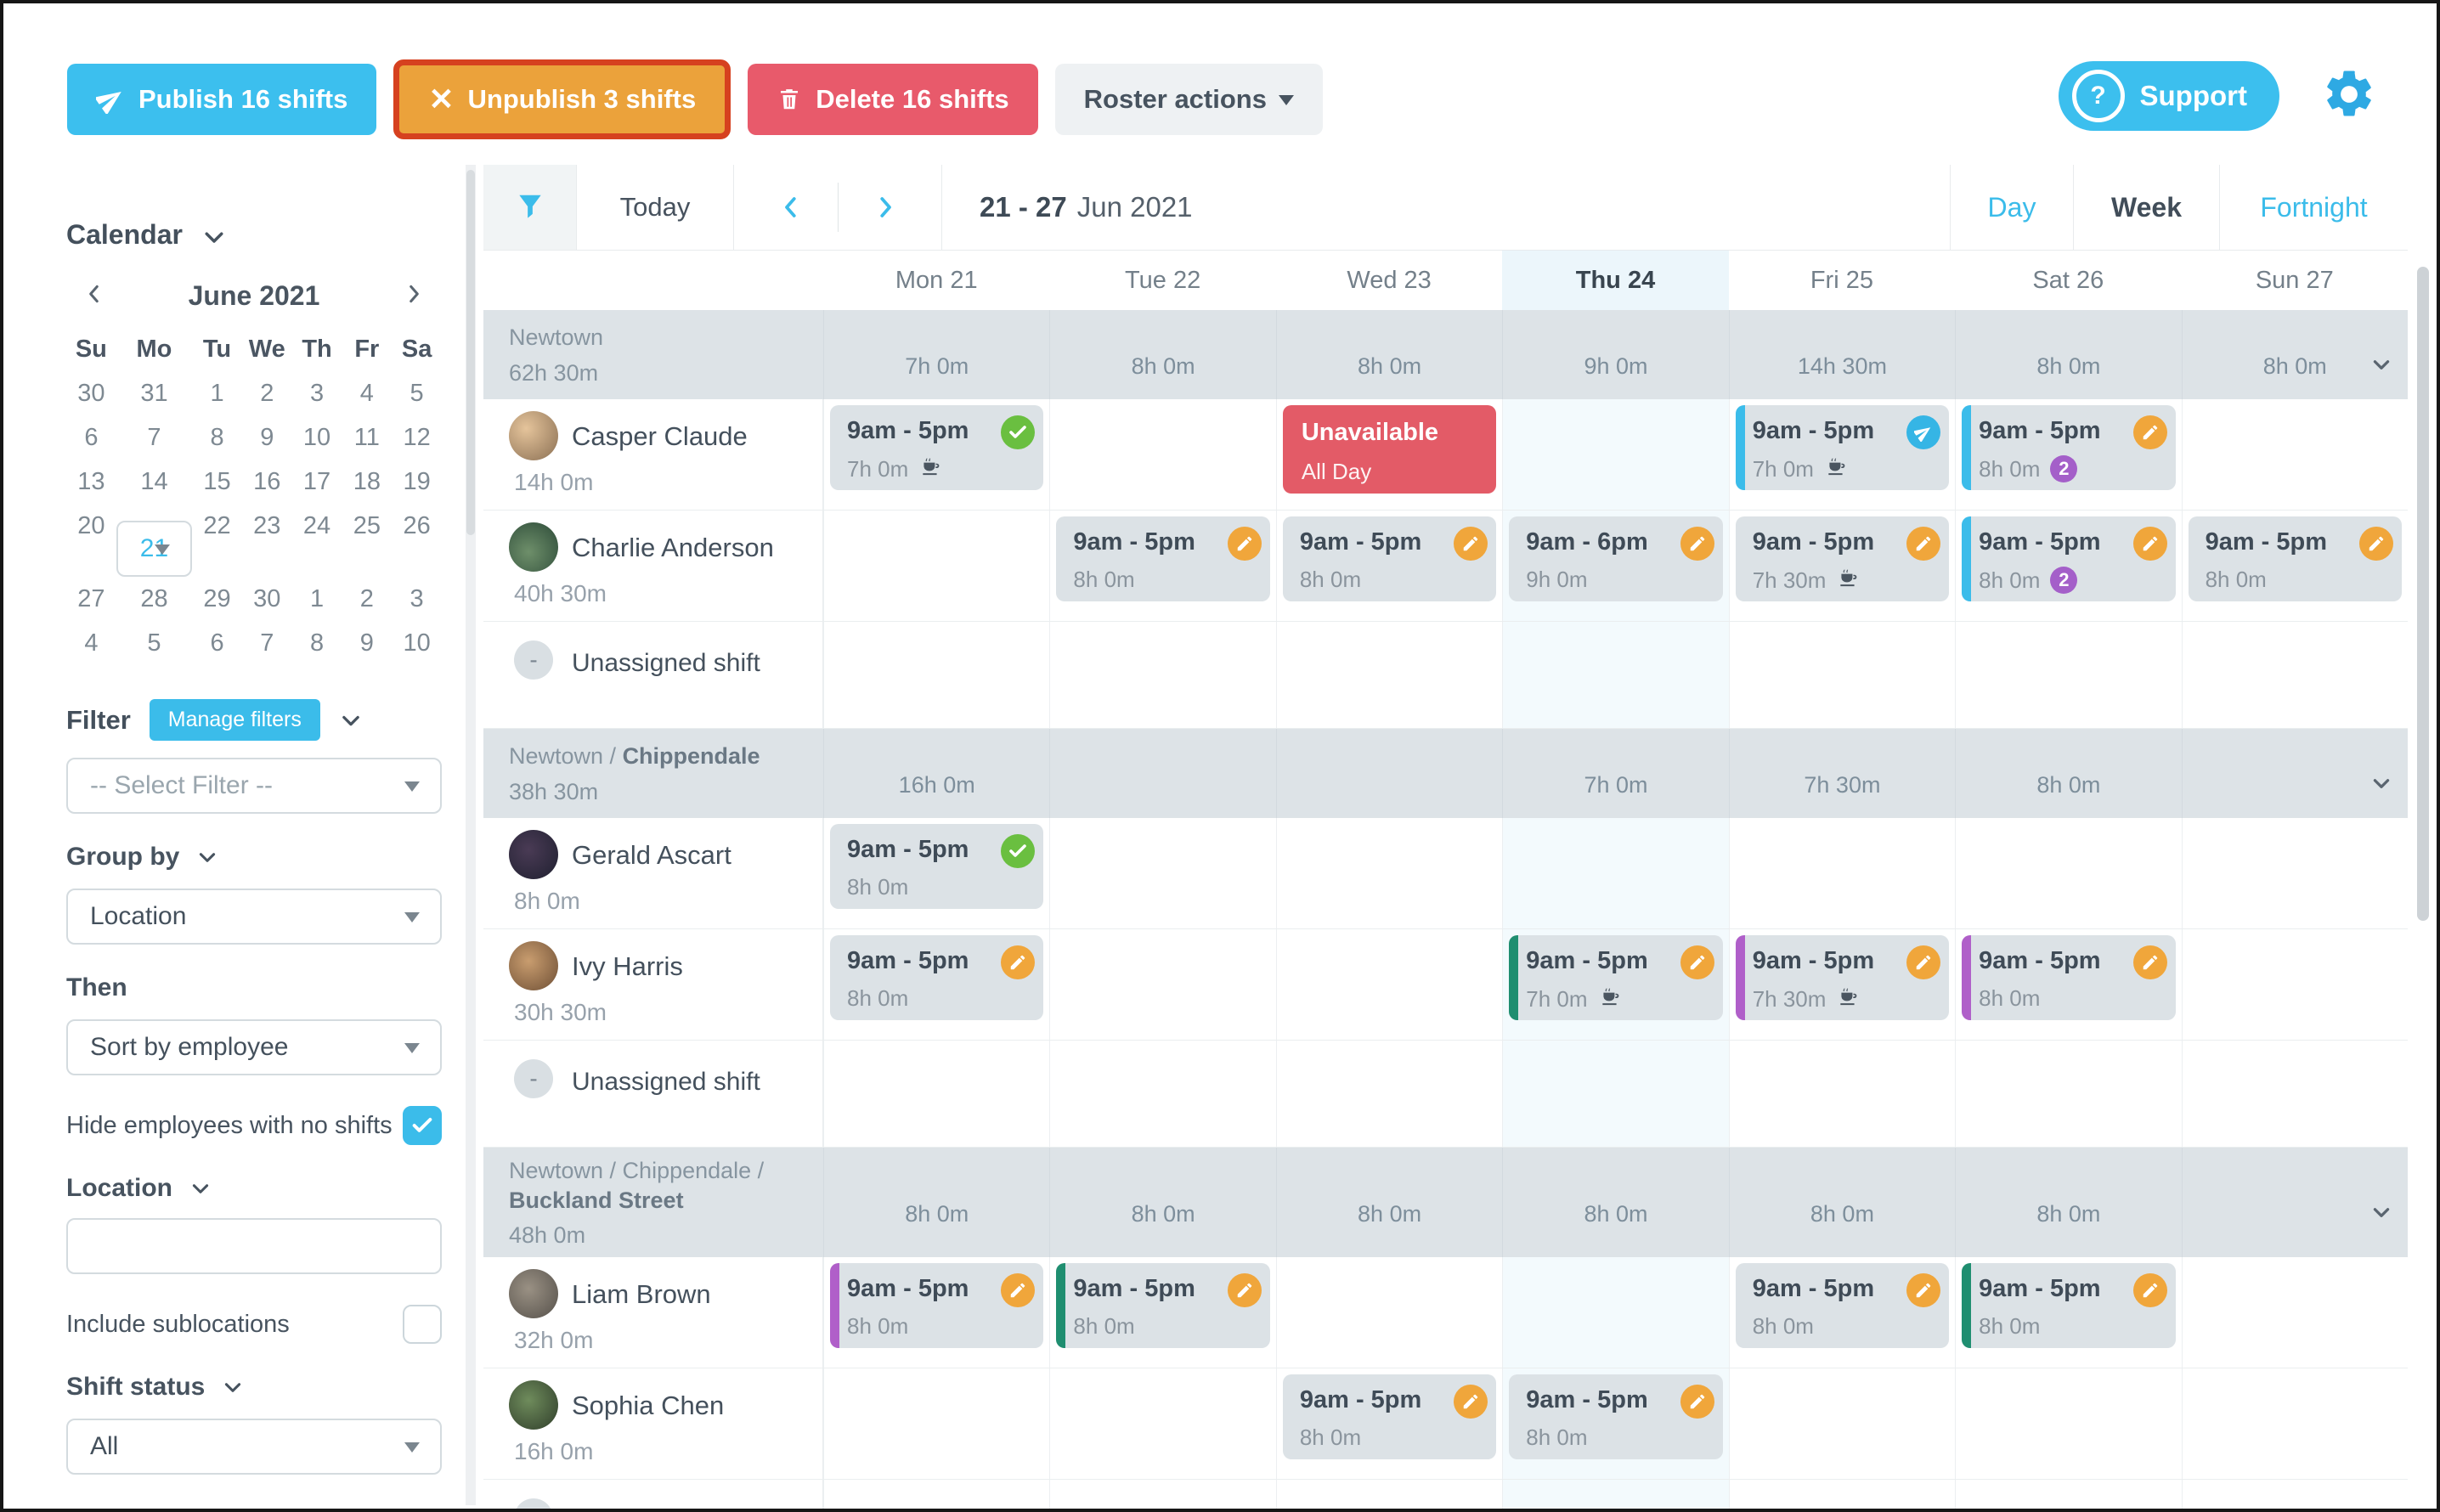  I want to click on tab-day-view: Day, so click(2012, 207).